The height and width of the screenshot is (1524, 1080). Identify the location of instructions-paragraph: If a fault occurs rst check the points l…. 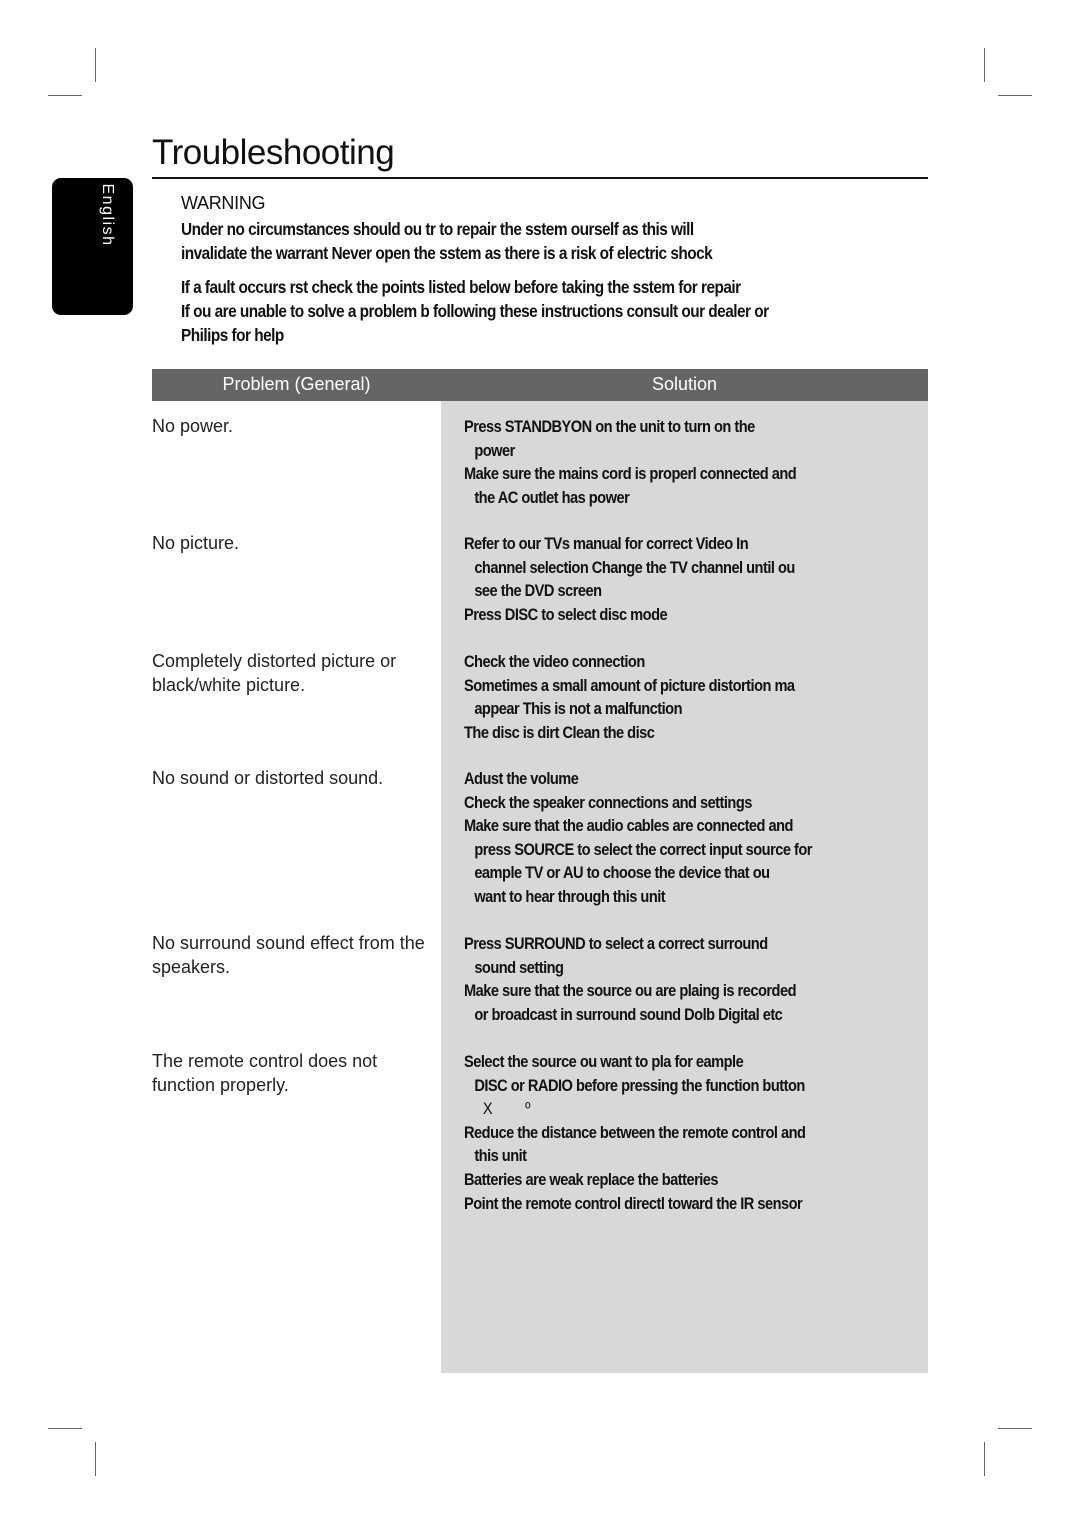
(551, 311).